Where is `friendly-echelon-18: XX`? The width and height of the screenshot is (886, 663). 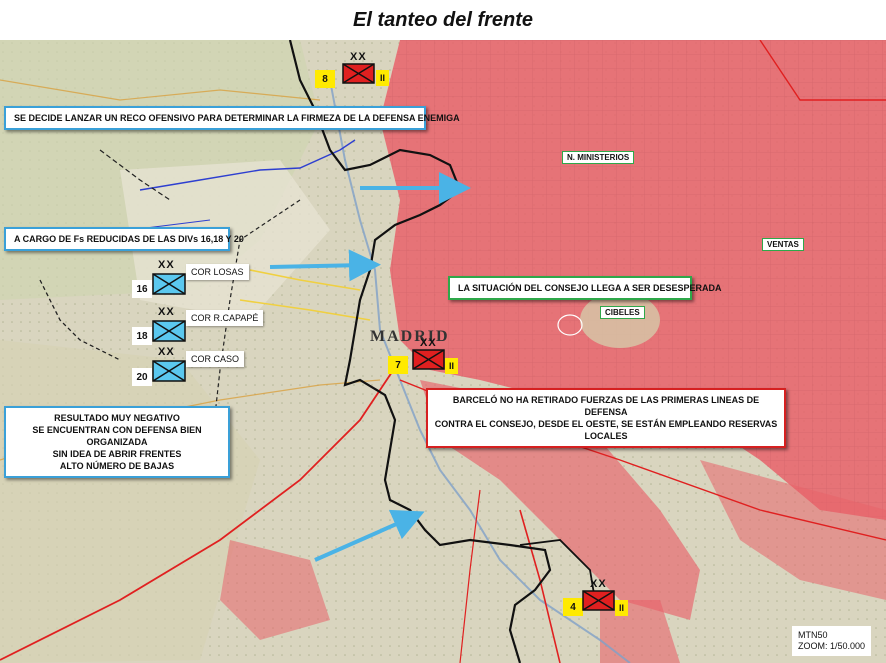
friendly-echelon-18: XX is located at coordinates (166, 312).